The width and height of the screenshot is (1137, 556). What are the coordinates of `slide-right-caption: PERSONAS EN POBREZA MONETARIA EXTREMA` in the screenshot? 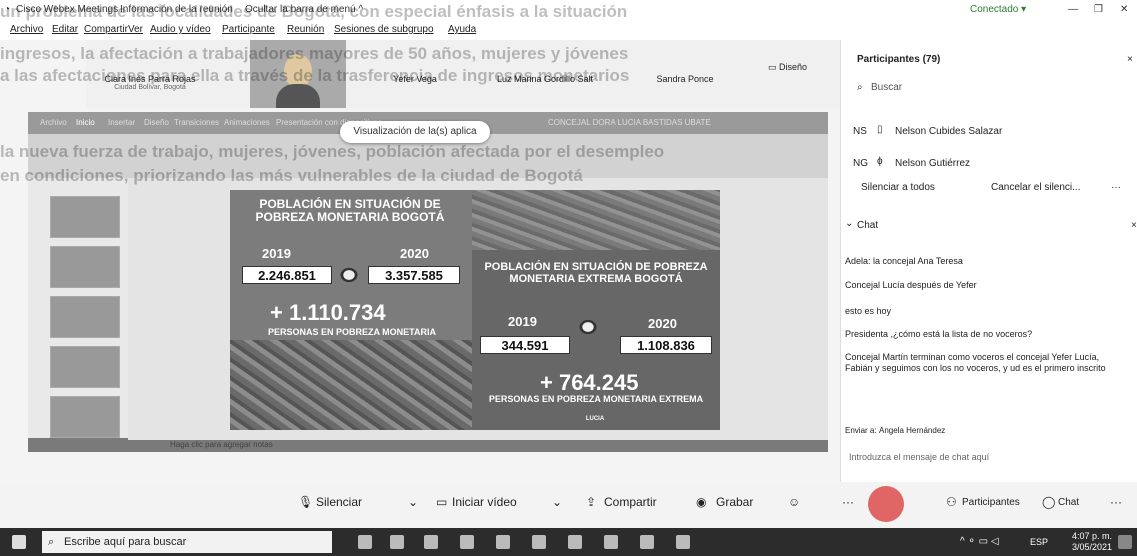 It's located at (596, 399).